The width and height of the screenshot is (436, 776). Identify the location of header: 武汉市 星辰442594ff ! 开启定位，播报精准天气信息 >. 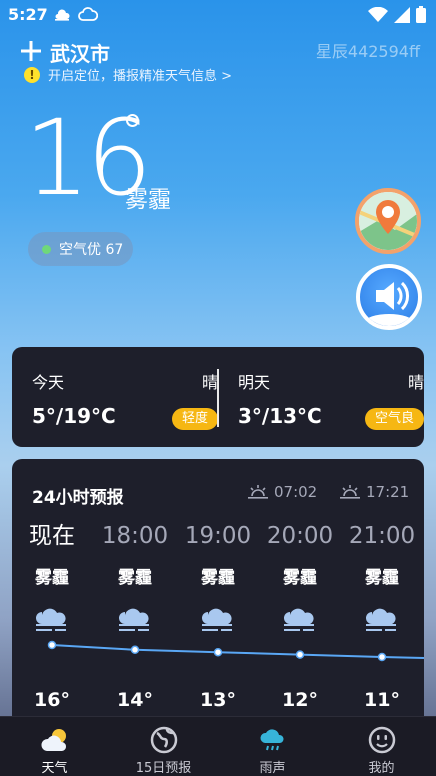
(220, 62).